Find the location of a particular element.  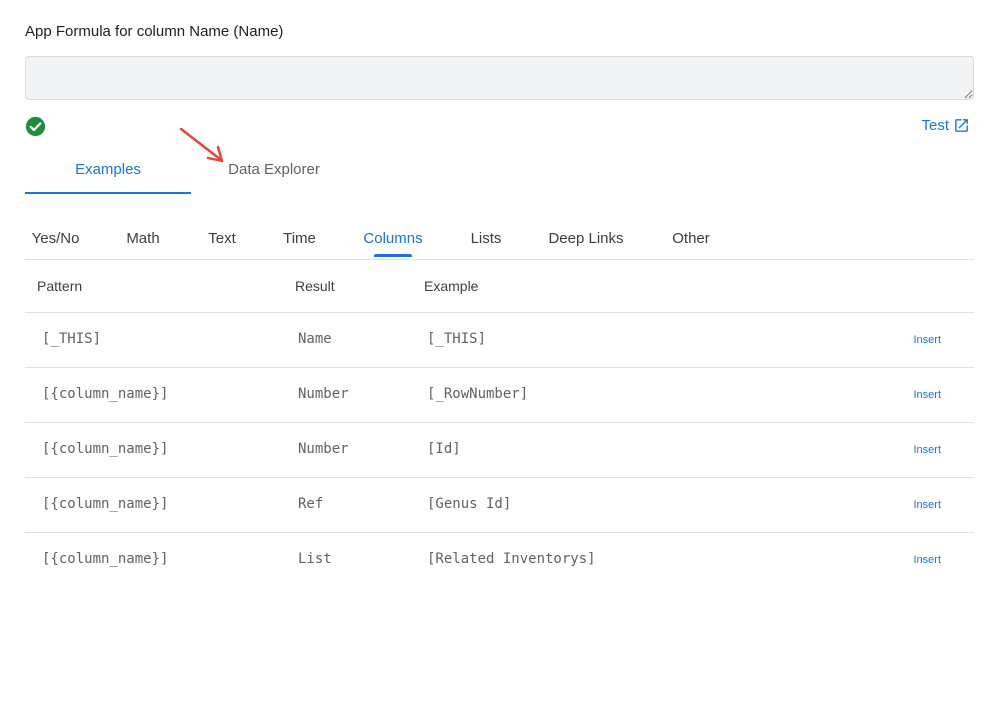

cell-example: [Related Inventorys] is located at coordinates (511, 559).